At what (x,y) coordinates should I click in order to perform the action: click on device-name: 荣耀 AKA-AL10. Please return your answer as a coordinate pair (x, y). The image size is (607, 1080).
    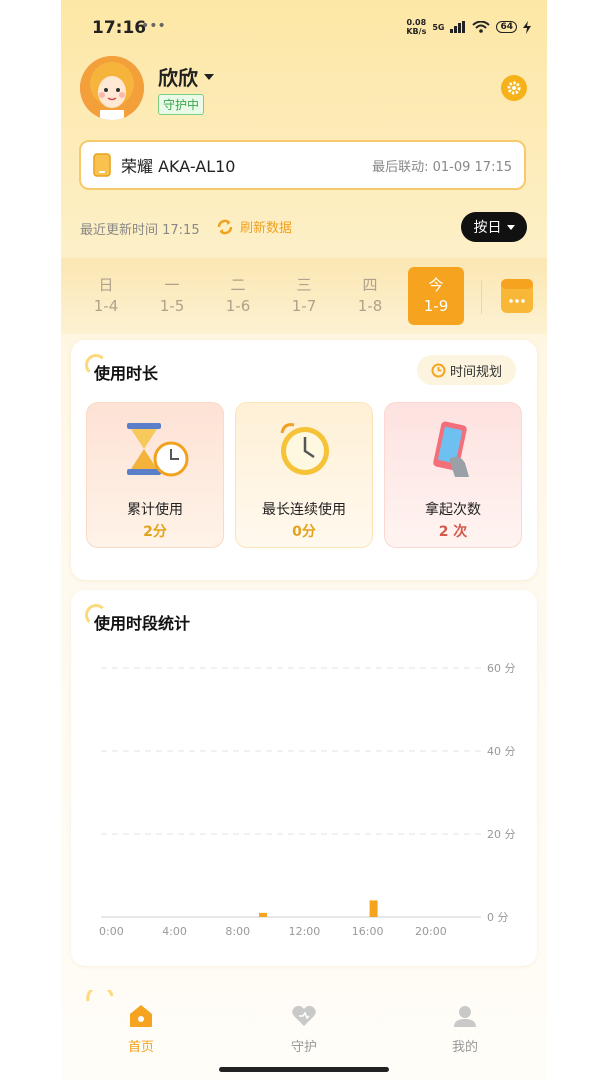
    Looking at the image, I should click on (178, 166).